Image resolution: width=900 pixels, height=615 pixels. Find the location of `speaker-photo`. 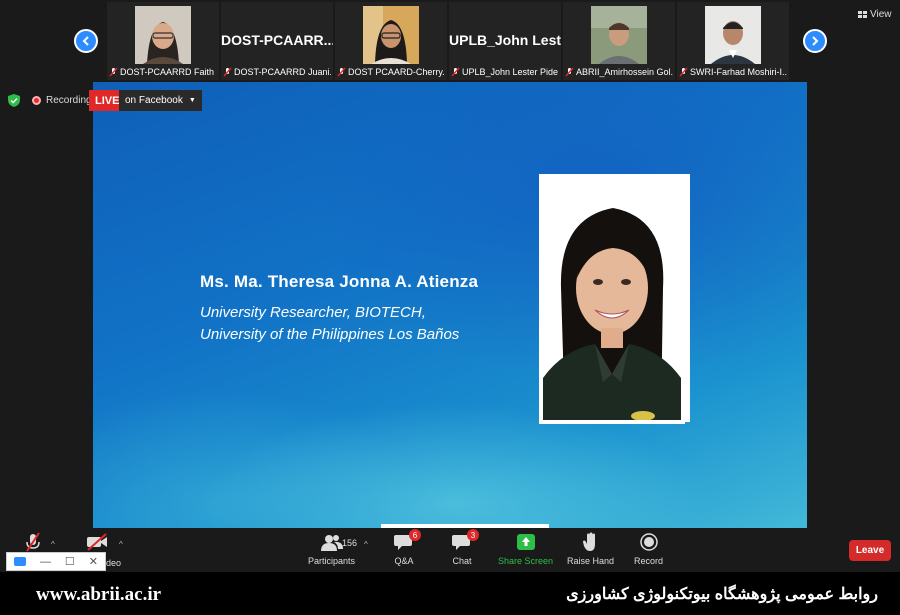

speaker-photo is located at coordinates (612, 299).